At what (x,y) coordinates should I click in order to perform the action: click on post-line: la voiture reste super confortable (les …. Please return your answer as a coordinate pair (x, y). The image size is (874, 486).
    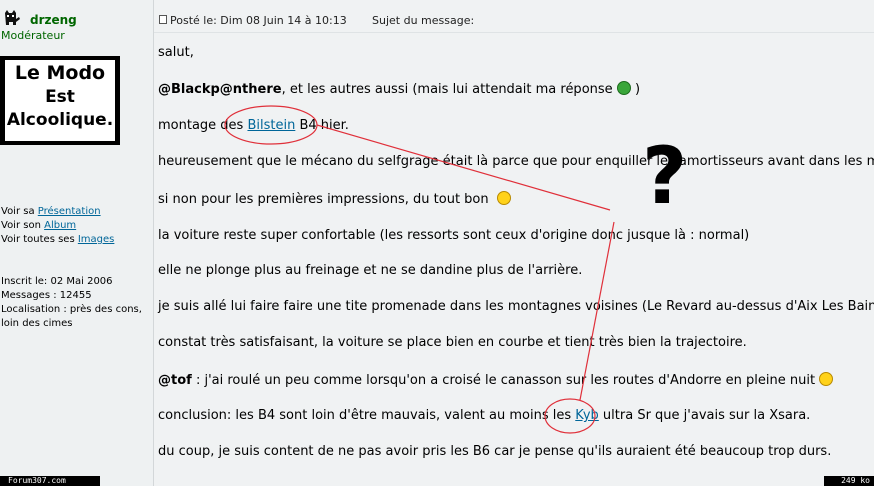
    Looking at the image, I should click on (454, 235).